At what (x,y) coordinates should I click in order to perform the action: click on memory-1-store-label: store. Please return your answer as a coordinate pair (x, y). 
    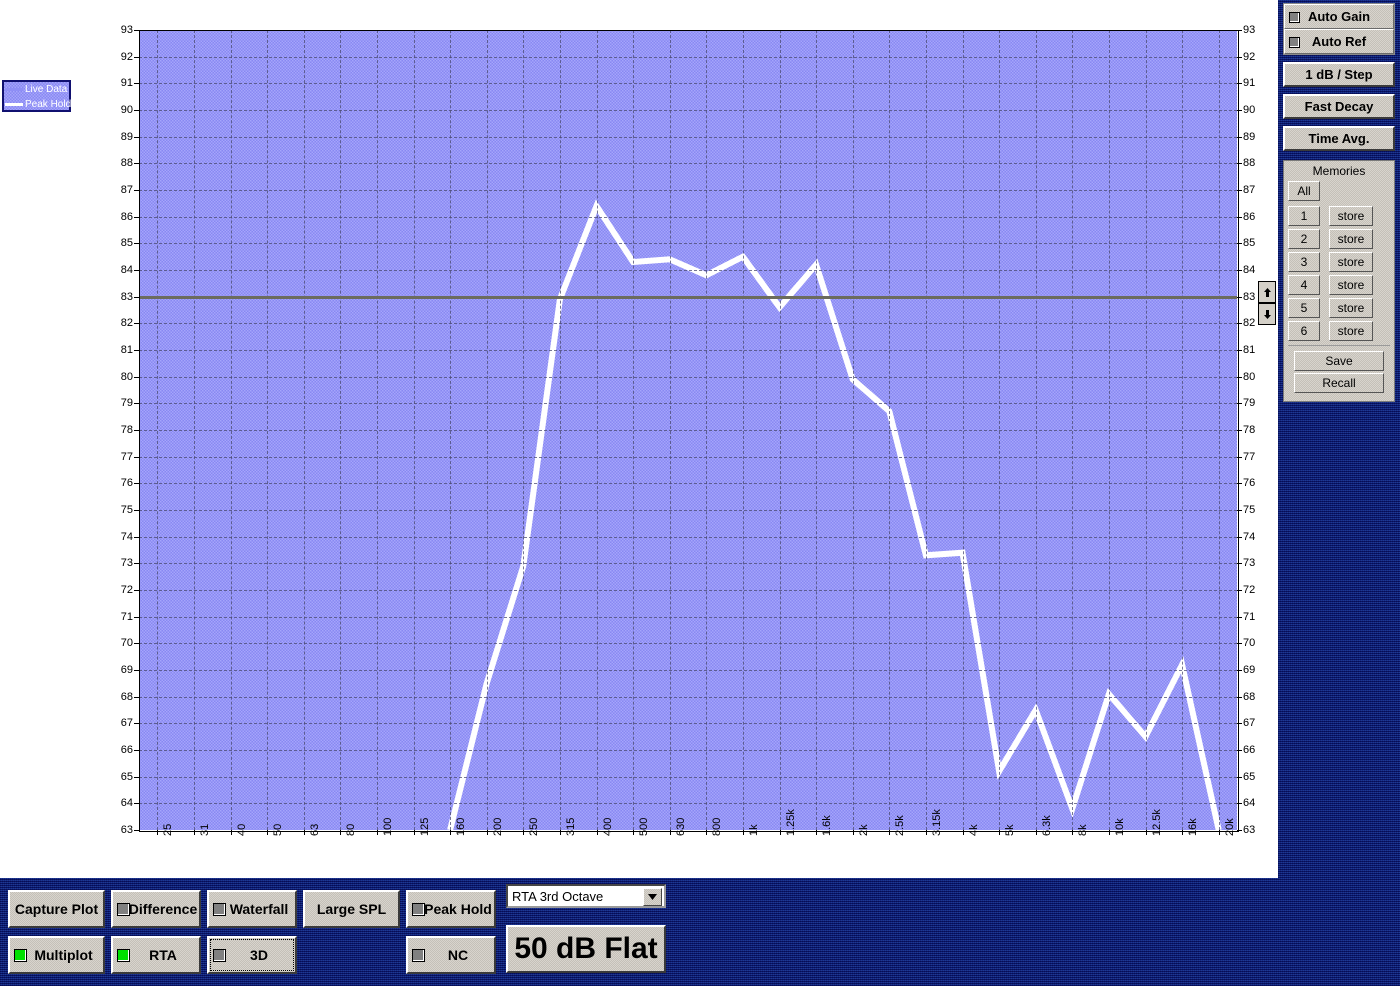
    Looking at the image, I should click on (1351, 216).